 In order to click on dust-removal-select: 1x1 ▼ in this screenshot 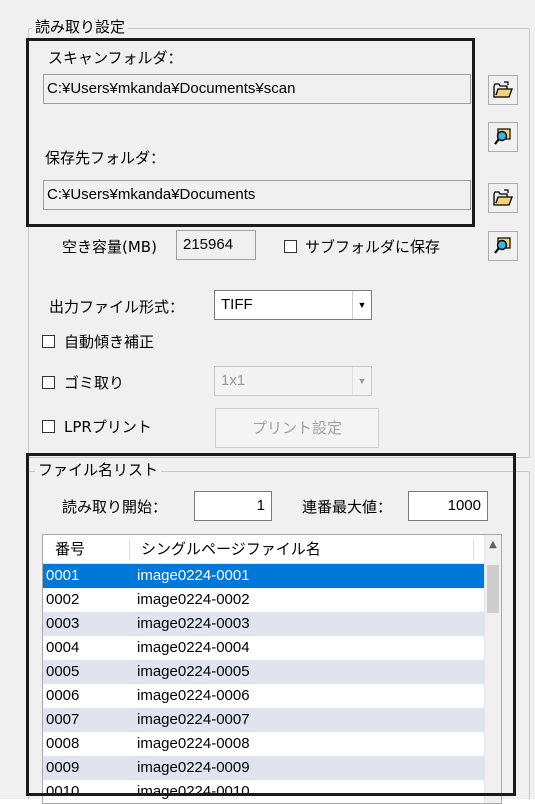, I will do `click(293, 381)`.